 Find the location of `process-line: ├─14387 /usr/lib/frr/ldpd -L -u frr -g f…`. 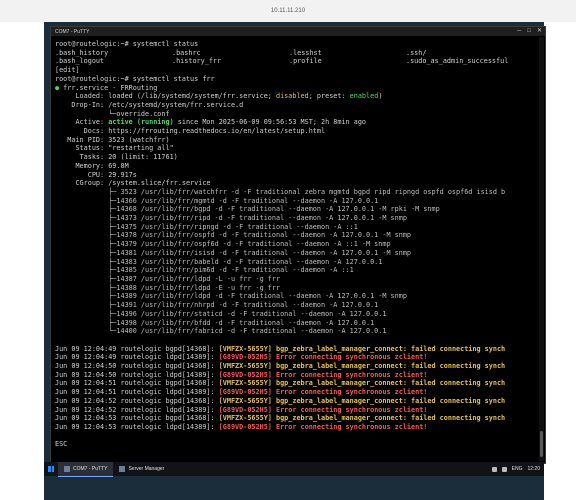

process-line: ├─14387 /usr/lib/frr/ldpd -L -u frr -g f… is located at coordinates (168, 278).